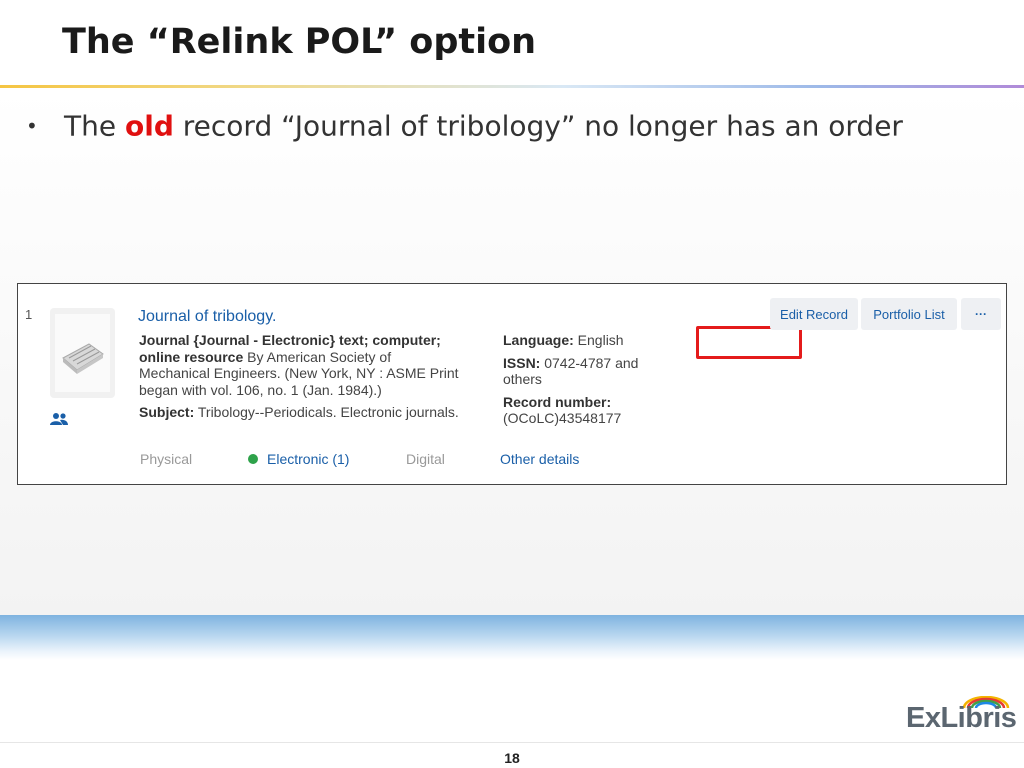 The width and height of the screenshot is (1024, 768). What do you see at coordinates (59, 421) in the screenshot?
I see `users-icon` at bounding box center [59, 421].